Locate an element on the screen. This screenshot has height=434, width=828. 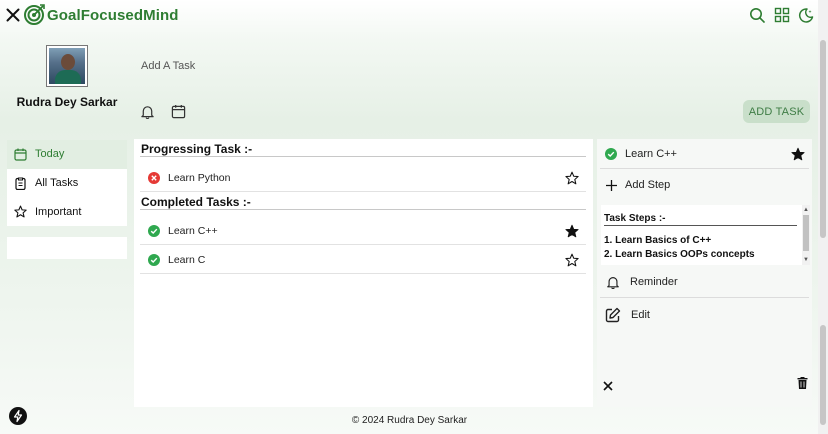
grid-icon is located at coordinates (782, 15).